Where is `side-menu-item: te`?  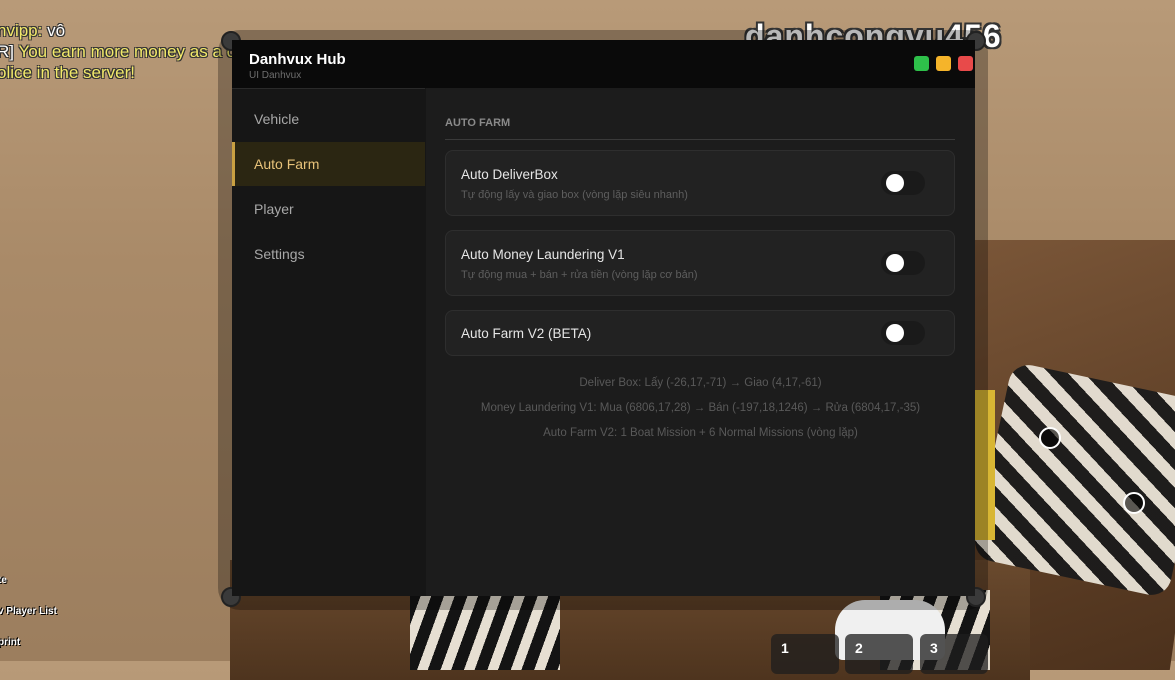 side-menu-item: te is located at coordinates (3, 580).